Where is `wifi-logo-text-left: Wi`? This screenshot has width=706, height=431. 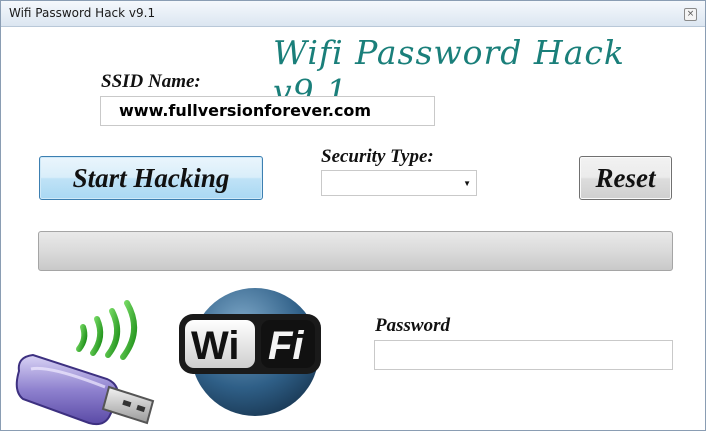
wifi-logo-text-left: Wi is located at coordinates (215, 346).